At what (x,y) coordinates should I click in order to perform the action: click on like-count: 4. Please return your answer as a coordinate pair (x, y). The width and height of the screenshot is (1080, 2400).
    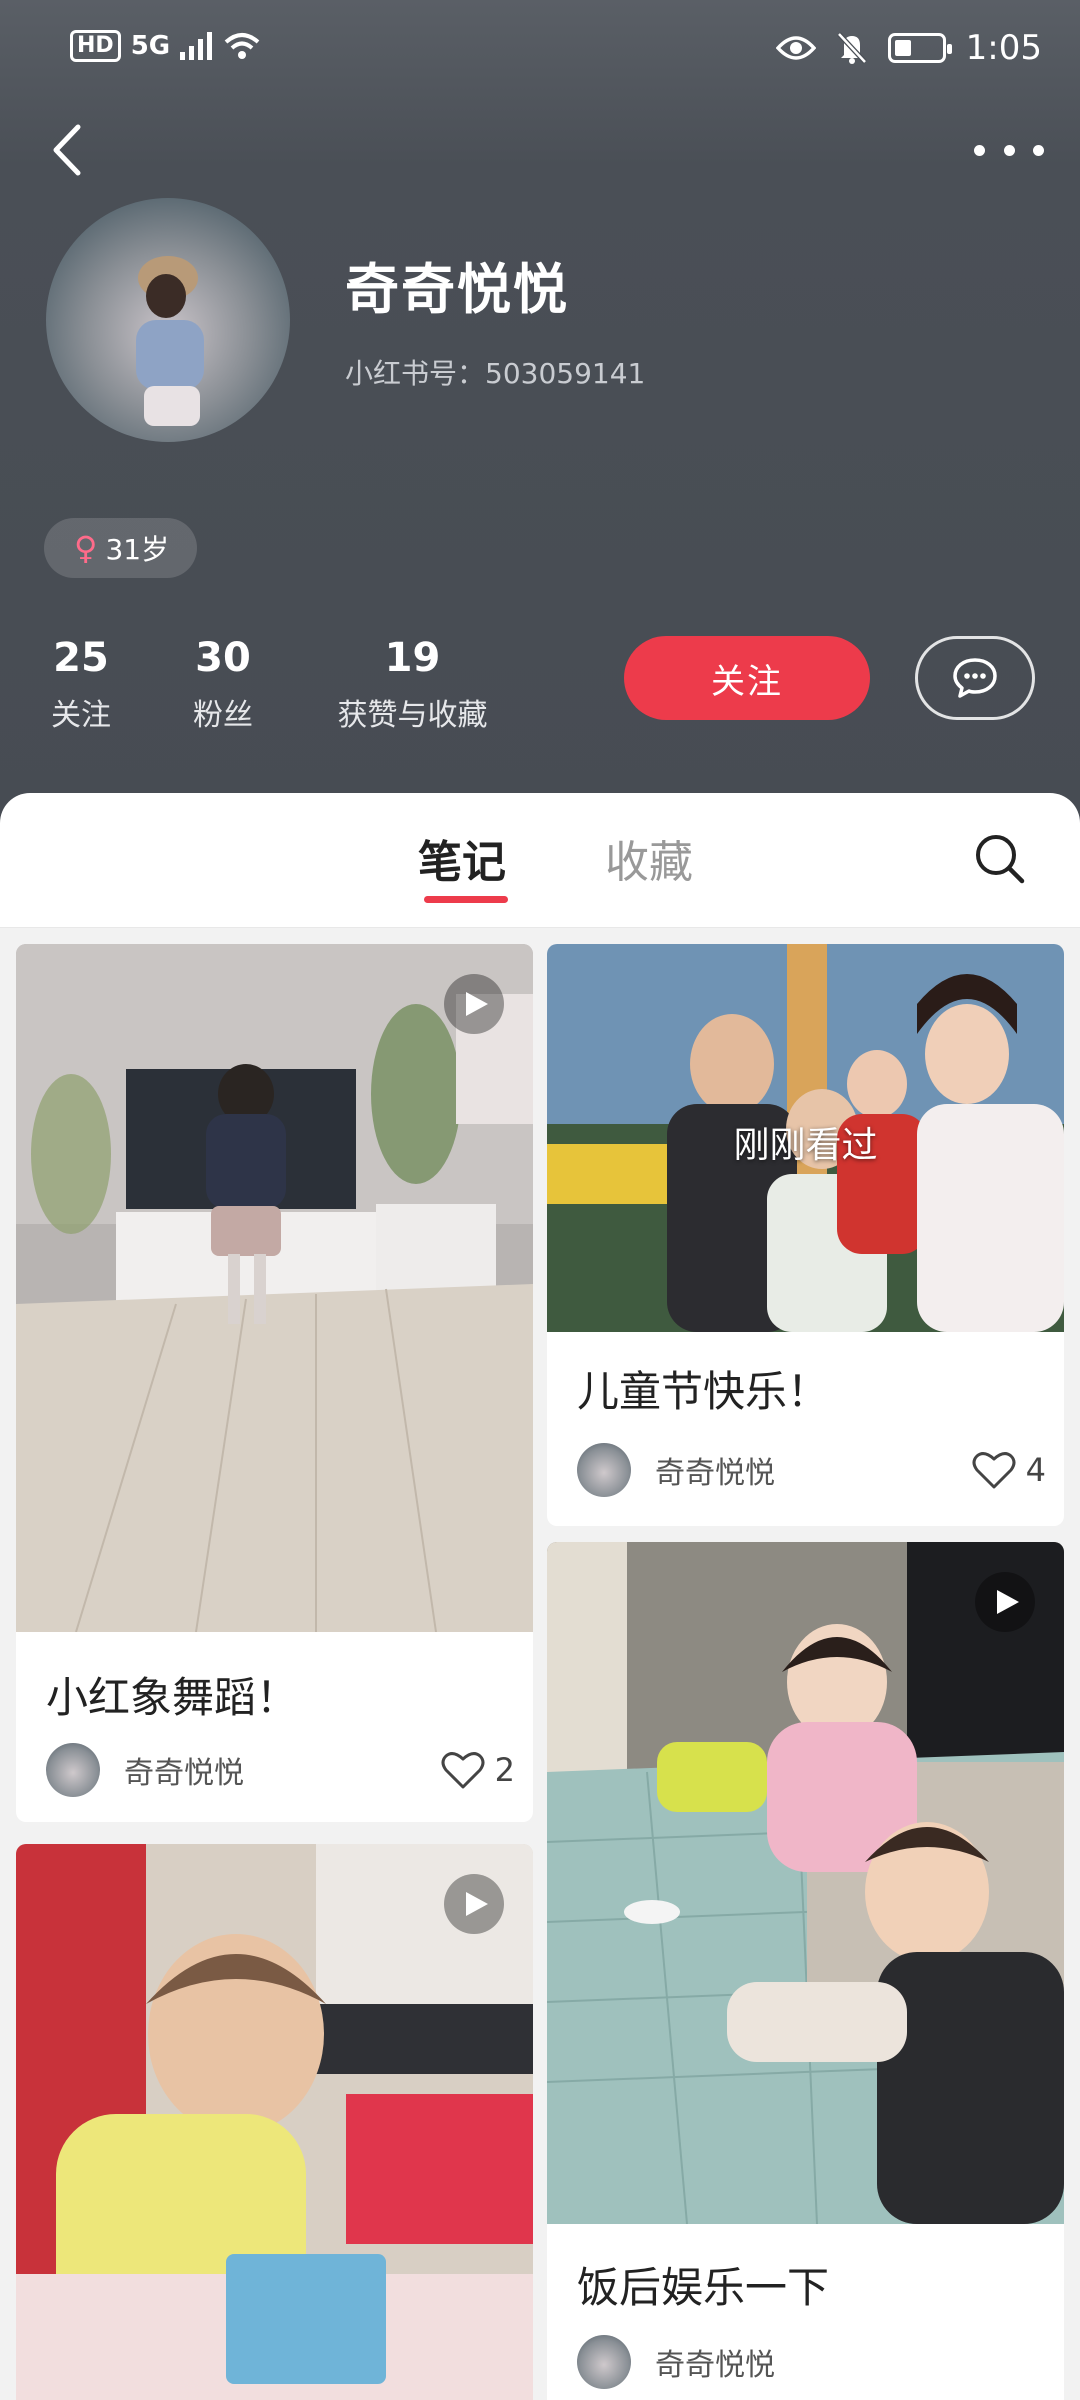
    Looking at the image, I should click on (1035, 1470).